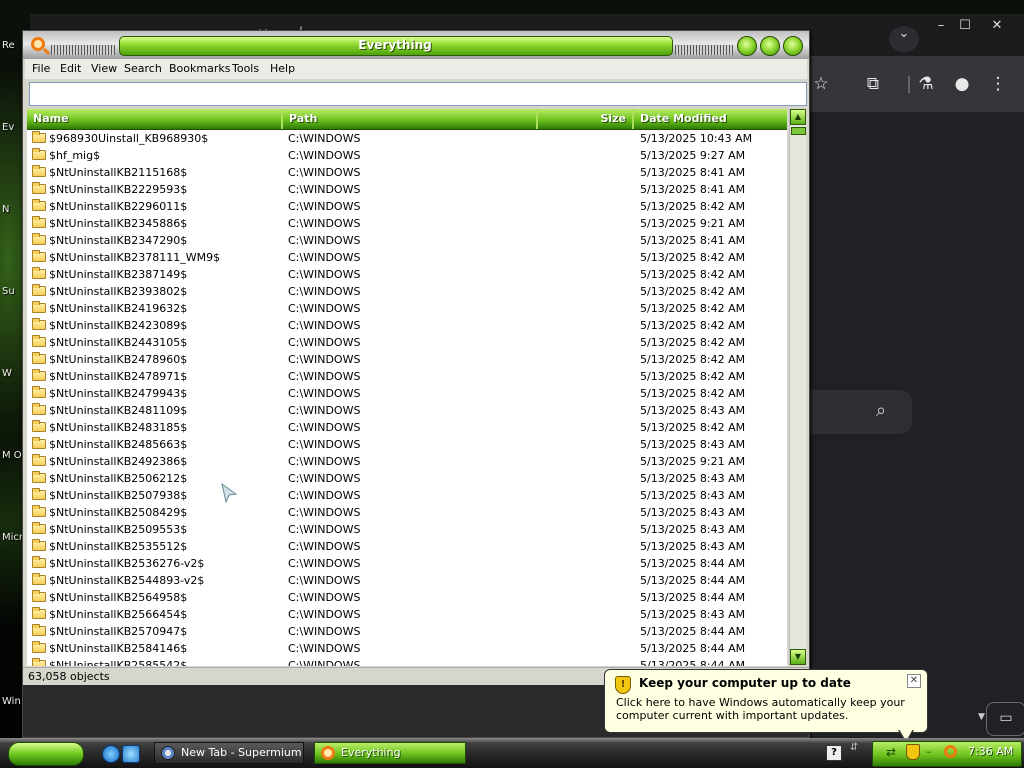 This screenshot has width=1024, height=768. Describe the element at coordinates (798, 131) in the screenshot. I see `scroll-thumb` at that location.